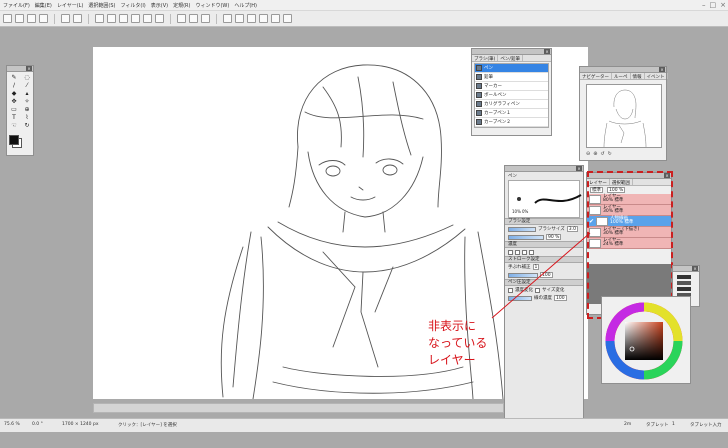 The width and height of the screenshot is (728, 448). What do you see at coordinates (77, 18) in the screenshot?
I see `redo-icon` at bounding box center [77, 18].